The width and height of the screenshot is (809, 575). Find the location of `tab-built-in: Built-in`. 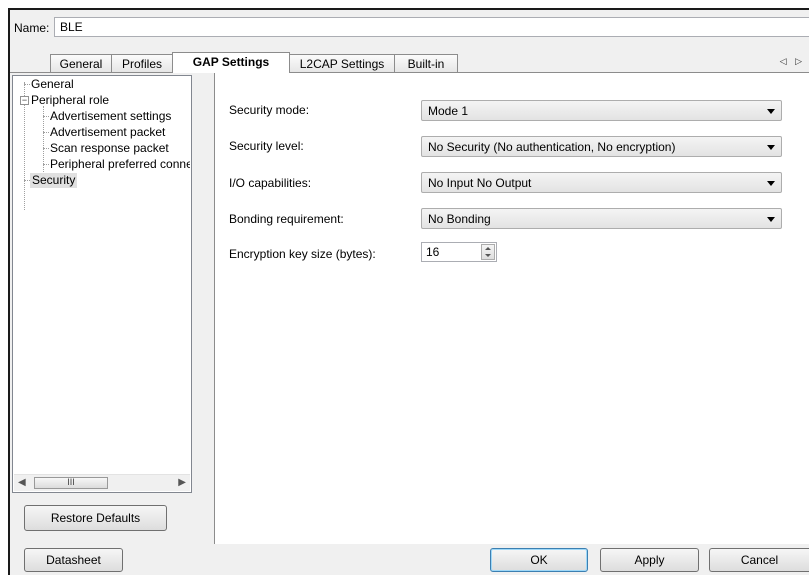

tab-built-in: Built-in is located at coordinates (426, 63).